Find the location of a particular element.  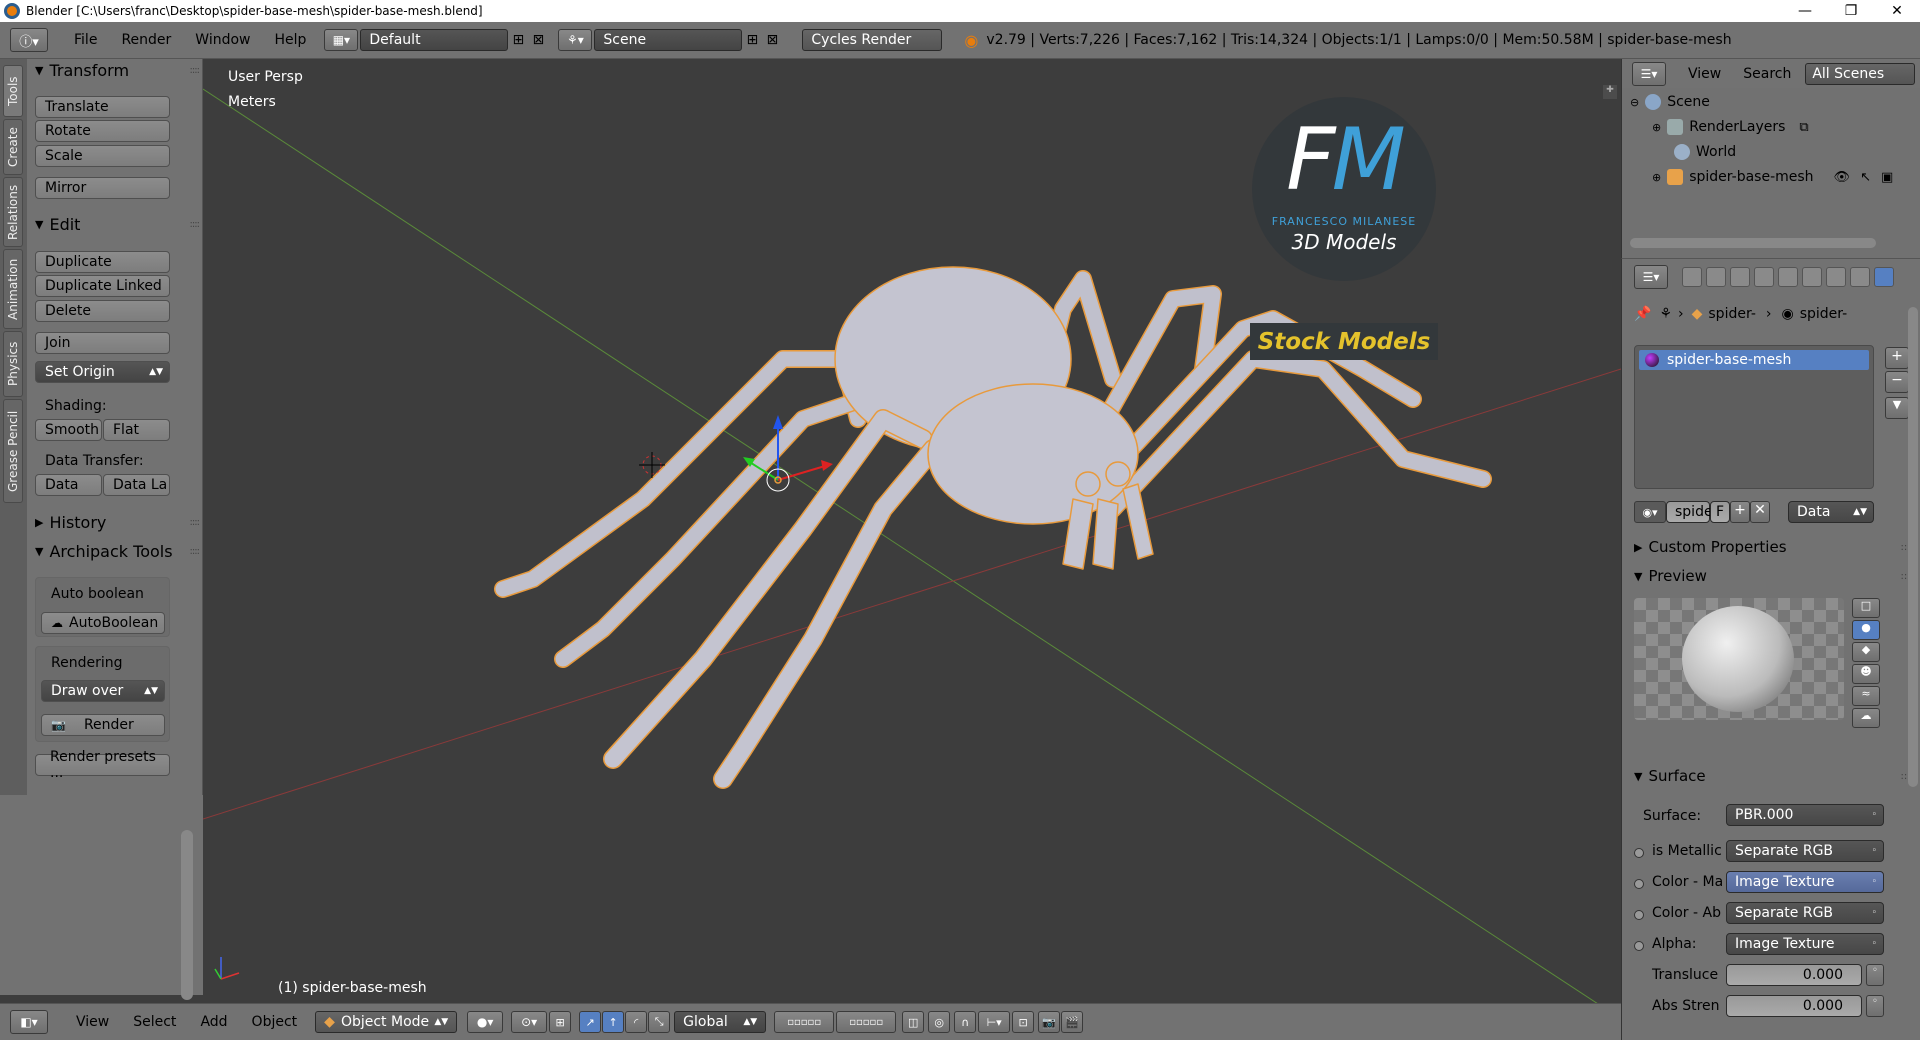

render-still-icon: 📷 is located at coordinates (1049, 1022).